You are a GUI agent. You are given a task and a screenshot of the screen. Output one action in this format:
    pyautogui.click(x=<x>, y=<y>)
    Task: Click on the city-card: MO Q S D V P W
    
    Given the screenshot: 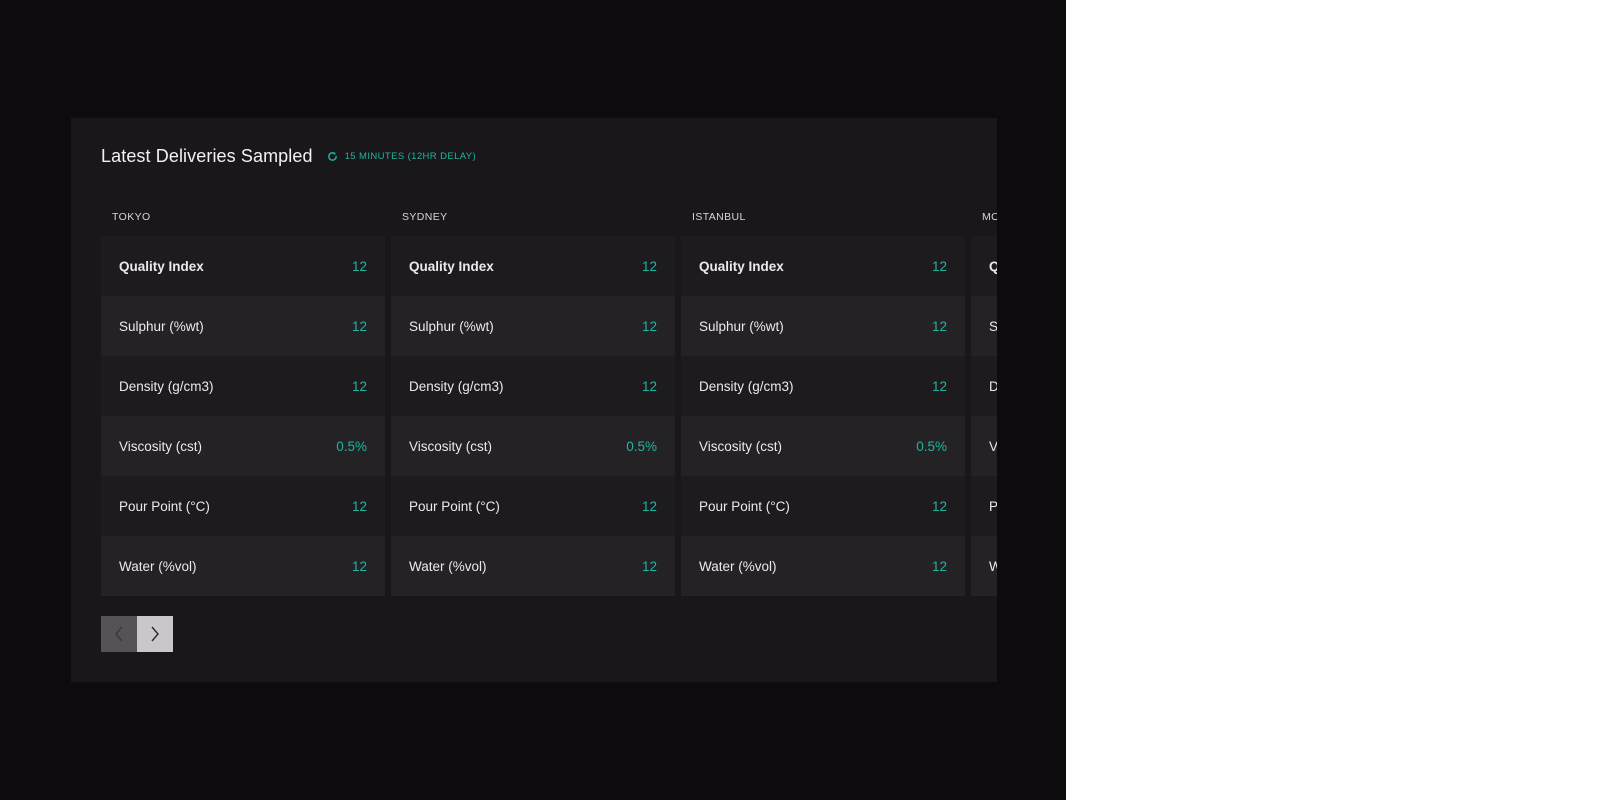 What is the action you would take?
    pyautogui.click(x=984, y=401)
    